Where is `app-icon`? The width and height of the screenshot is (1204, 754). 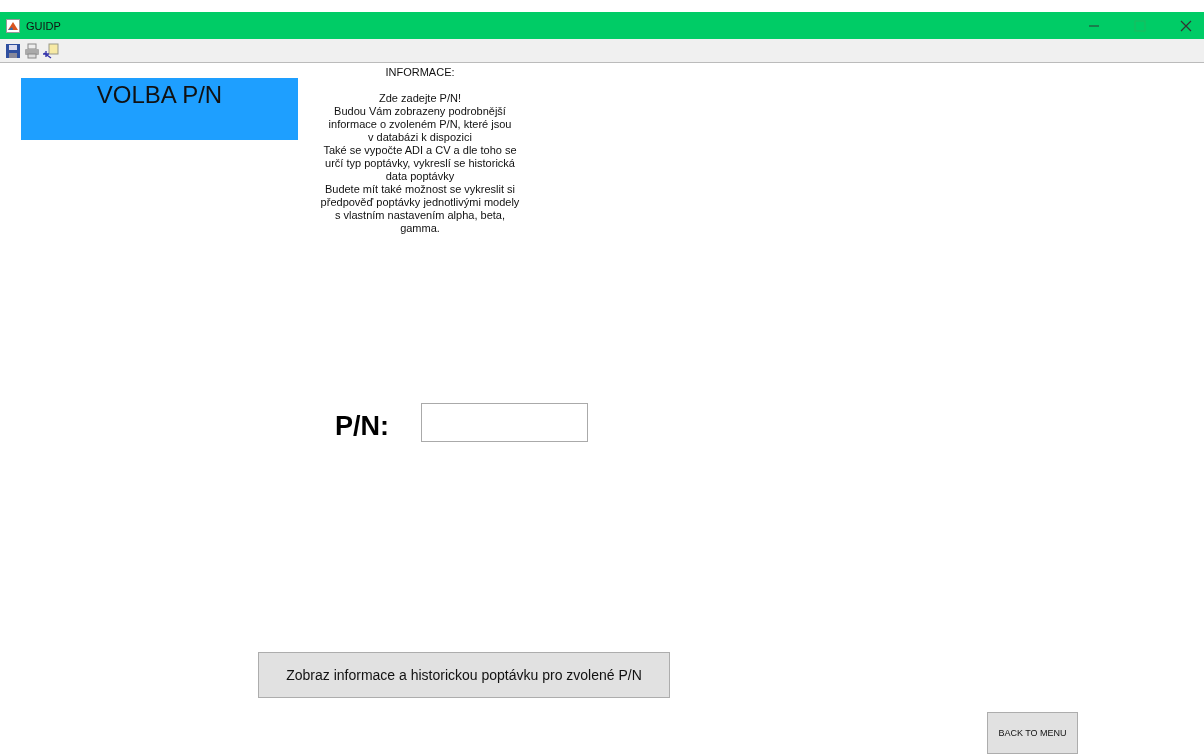 app-icon is located at coordinates (13, 25).